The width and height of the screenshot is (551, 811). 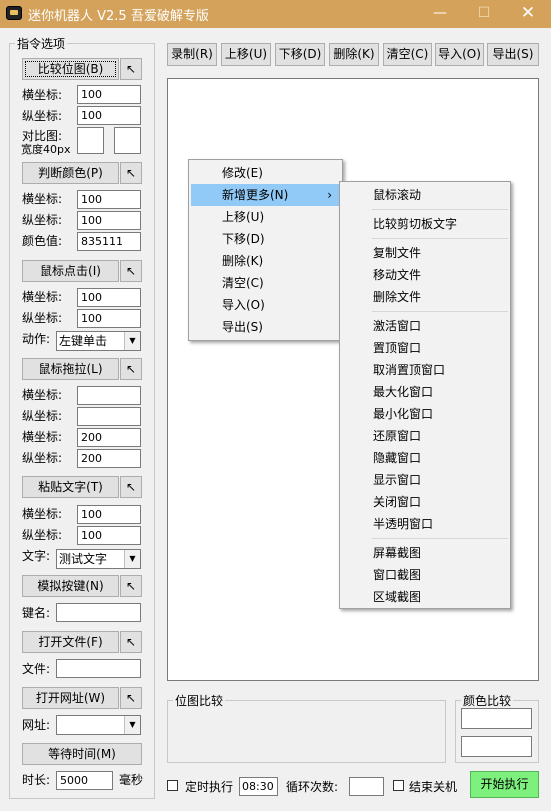 I want to click on move-up-button: 上移(U), so click(x=246, y=54).